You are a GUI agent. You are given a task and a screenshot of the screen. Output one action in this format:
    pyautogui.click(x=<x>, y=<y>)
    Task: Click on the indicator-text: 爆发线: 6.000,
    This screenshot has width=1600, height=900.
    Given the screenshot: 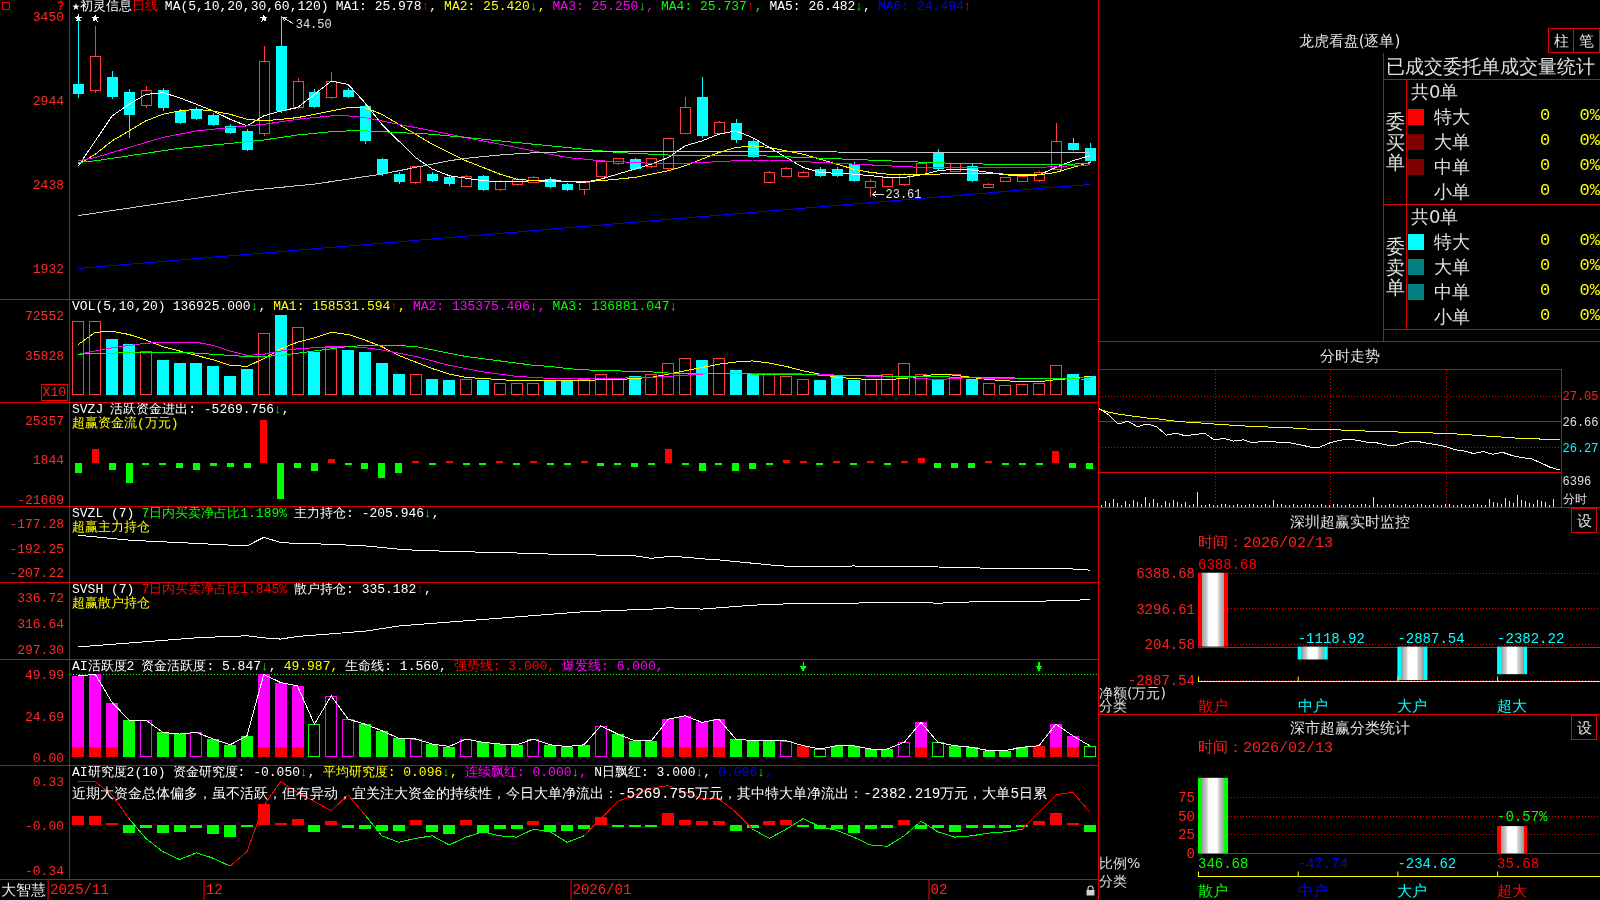 What is the action you would take?
    pyautogui.click(x=613, y=667)
    